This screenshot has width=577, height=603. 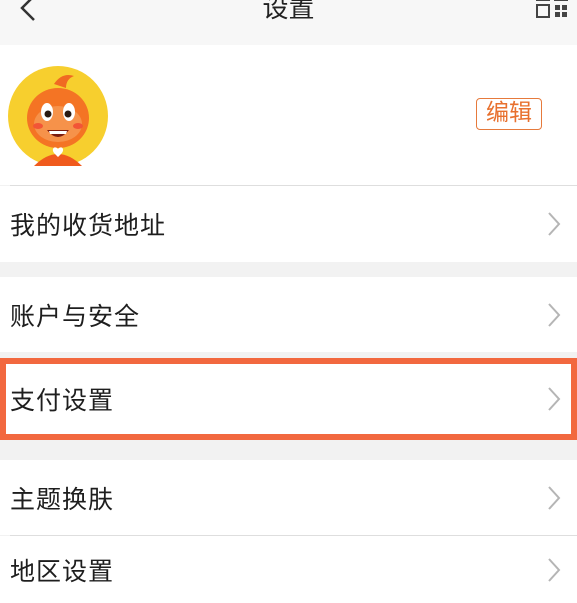 What do you see at coordinates (62, 571) in the screenshot?
I see `menu-item-label: 地区设置` at bounding box center [62, 571].